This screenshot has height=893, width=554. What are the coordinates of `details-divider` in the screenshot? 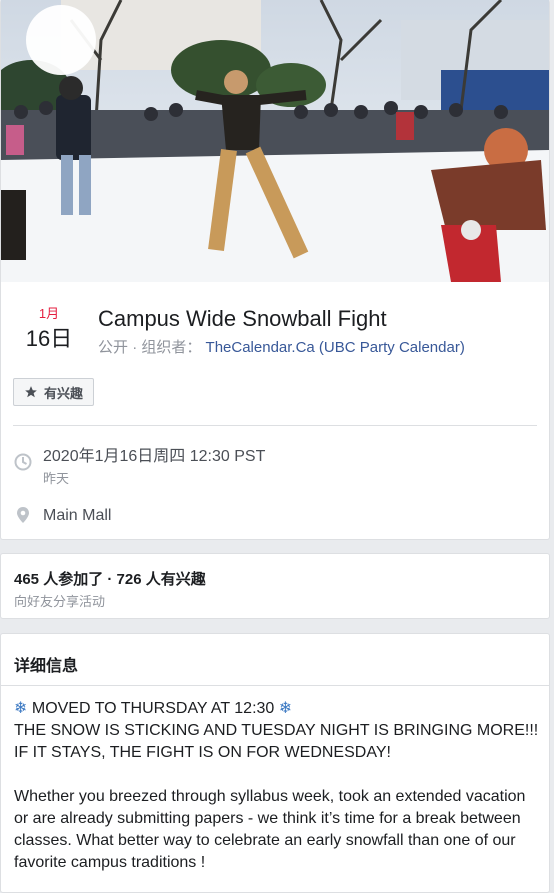 It's located at (275, 685).